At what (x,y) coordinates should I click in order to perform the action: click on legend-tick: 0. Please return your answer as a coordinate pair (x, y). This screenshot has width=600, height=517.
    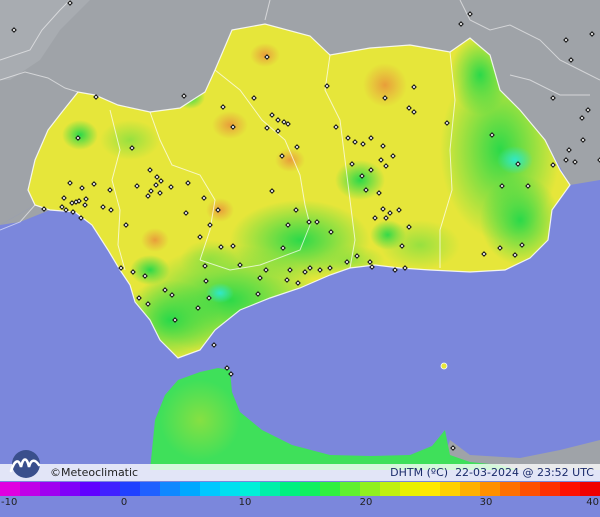
    Looking at the image, I should click on (124, 502).